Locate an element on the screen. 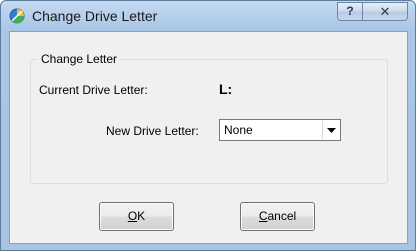  cancel-label-rest: ancel is located at coordinates (282, 216).